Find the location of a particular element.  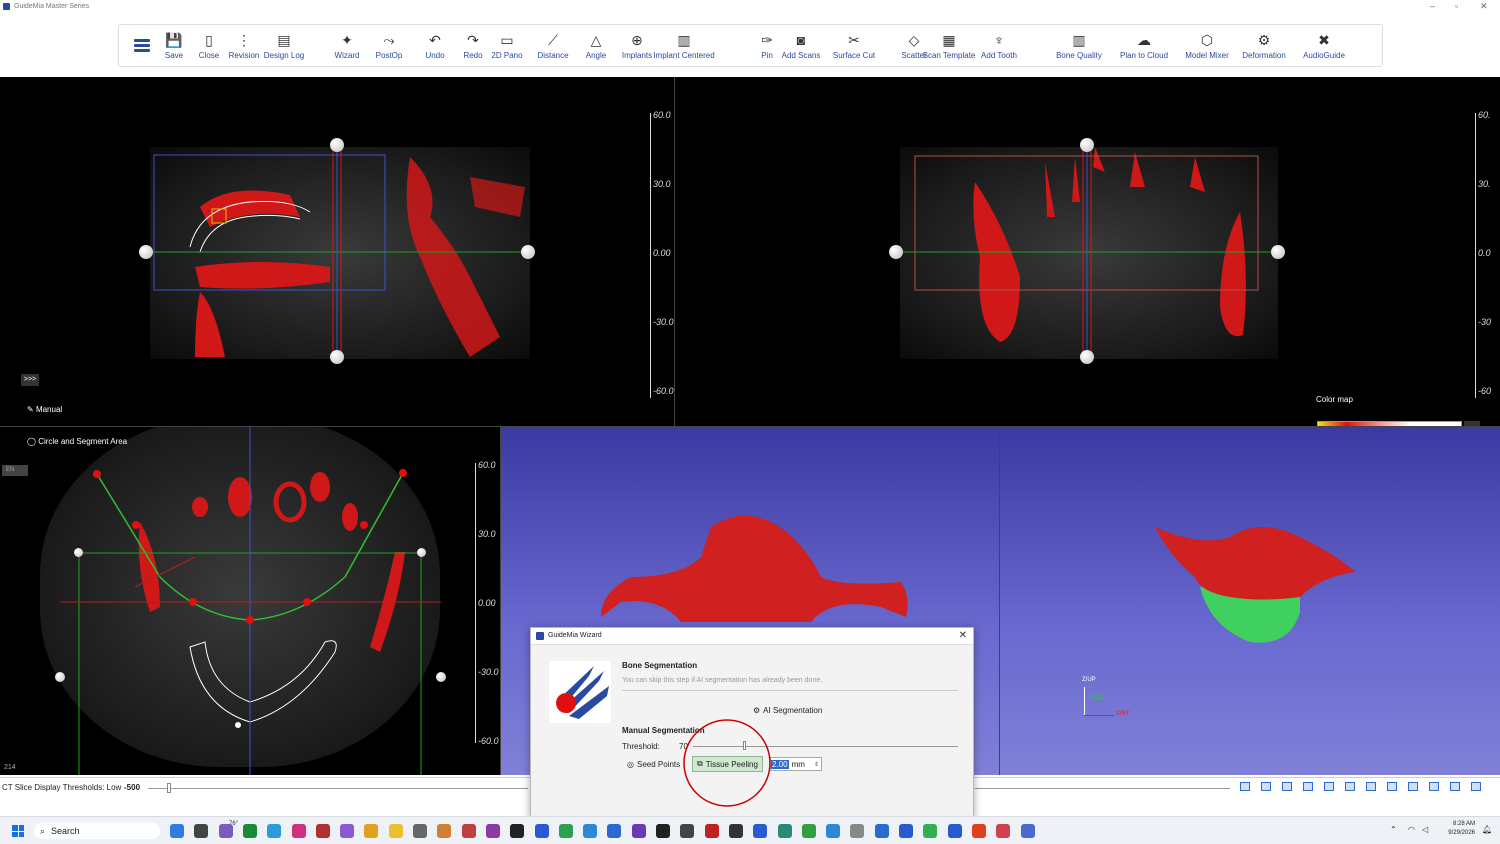

toolbar-implant-centered-button: ▥ Implant Centered is located at coordinates (683, 46).